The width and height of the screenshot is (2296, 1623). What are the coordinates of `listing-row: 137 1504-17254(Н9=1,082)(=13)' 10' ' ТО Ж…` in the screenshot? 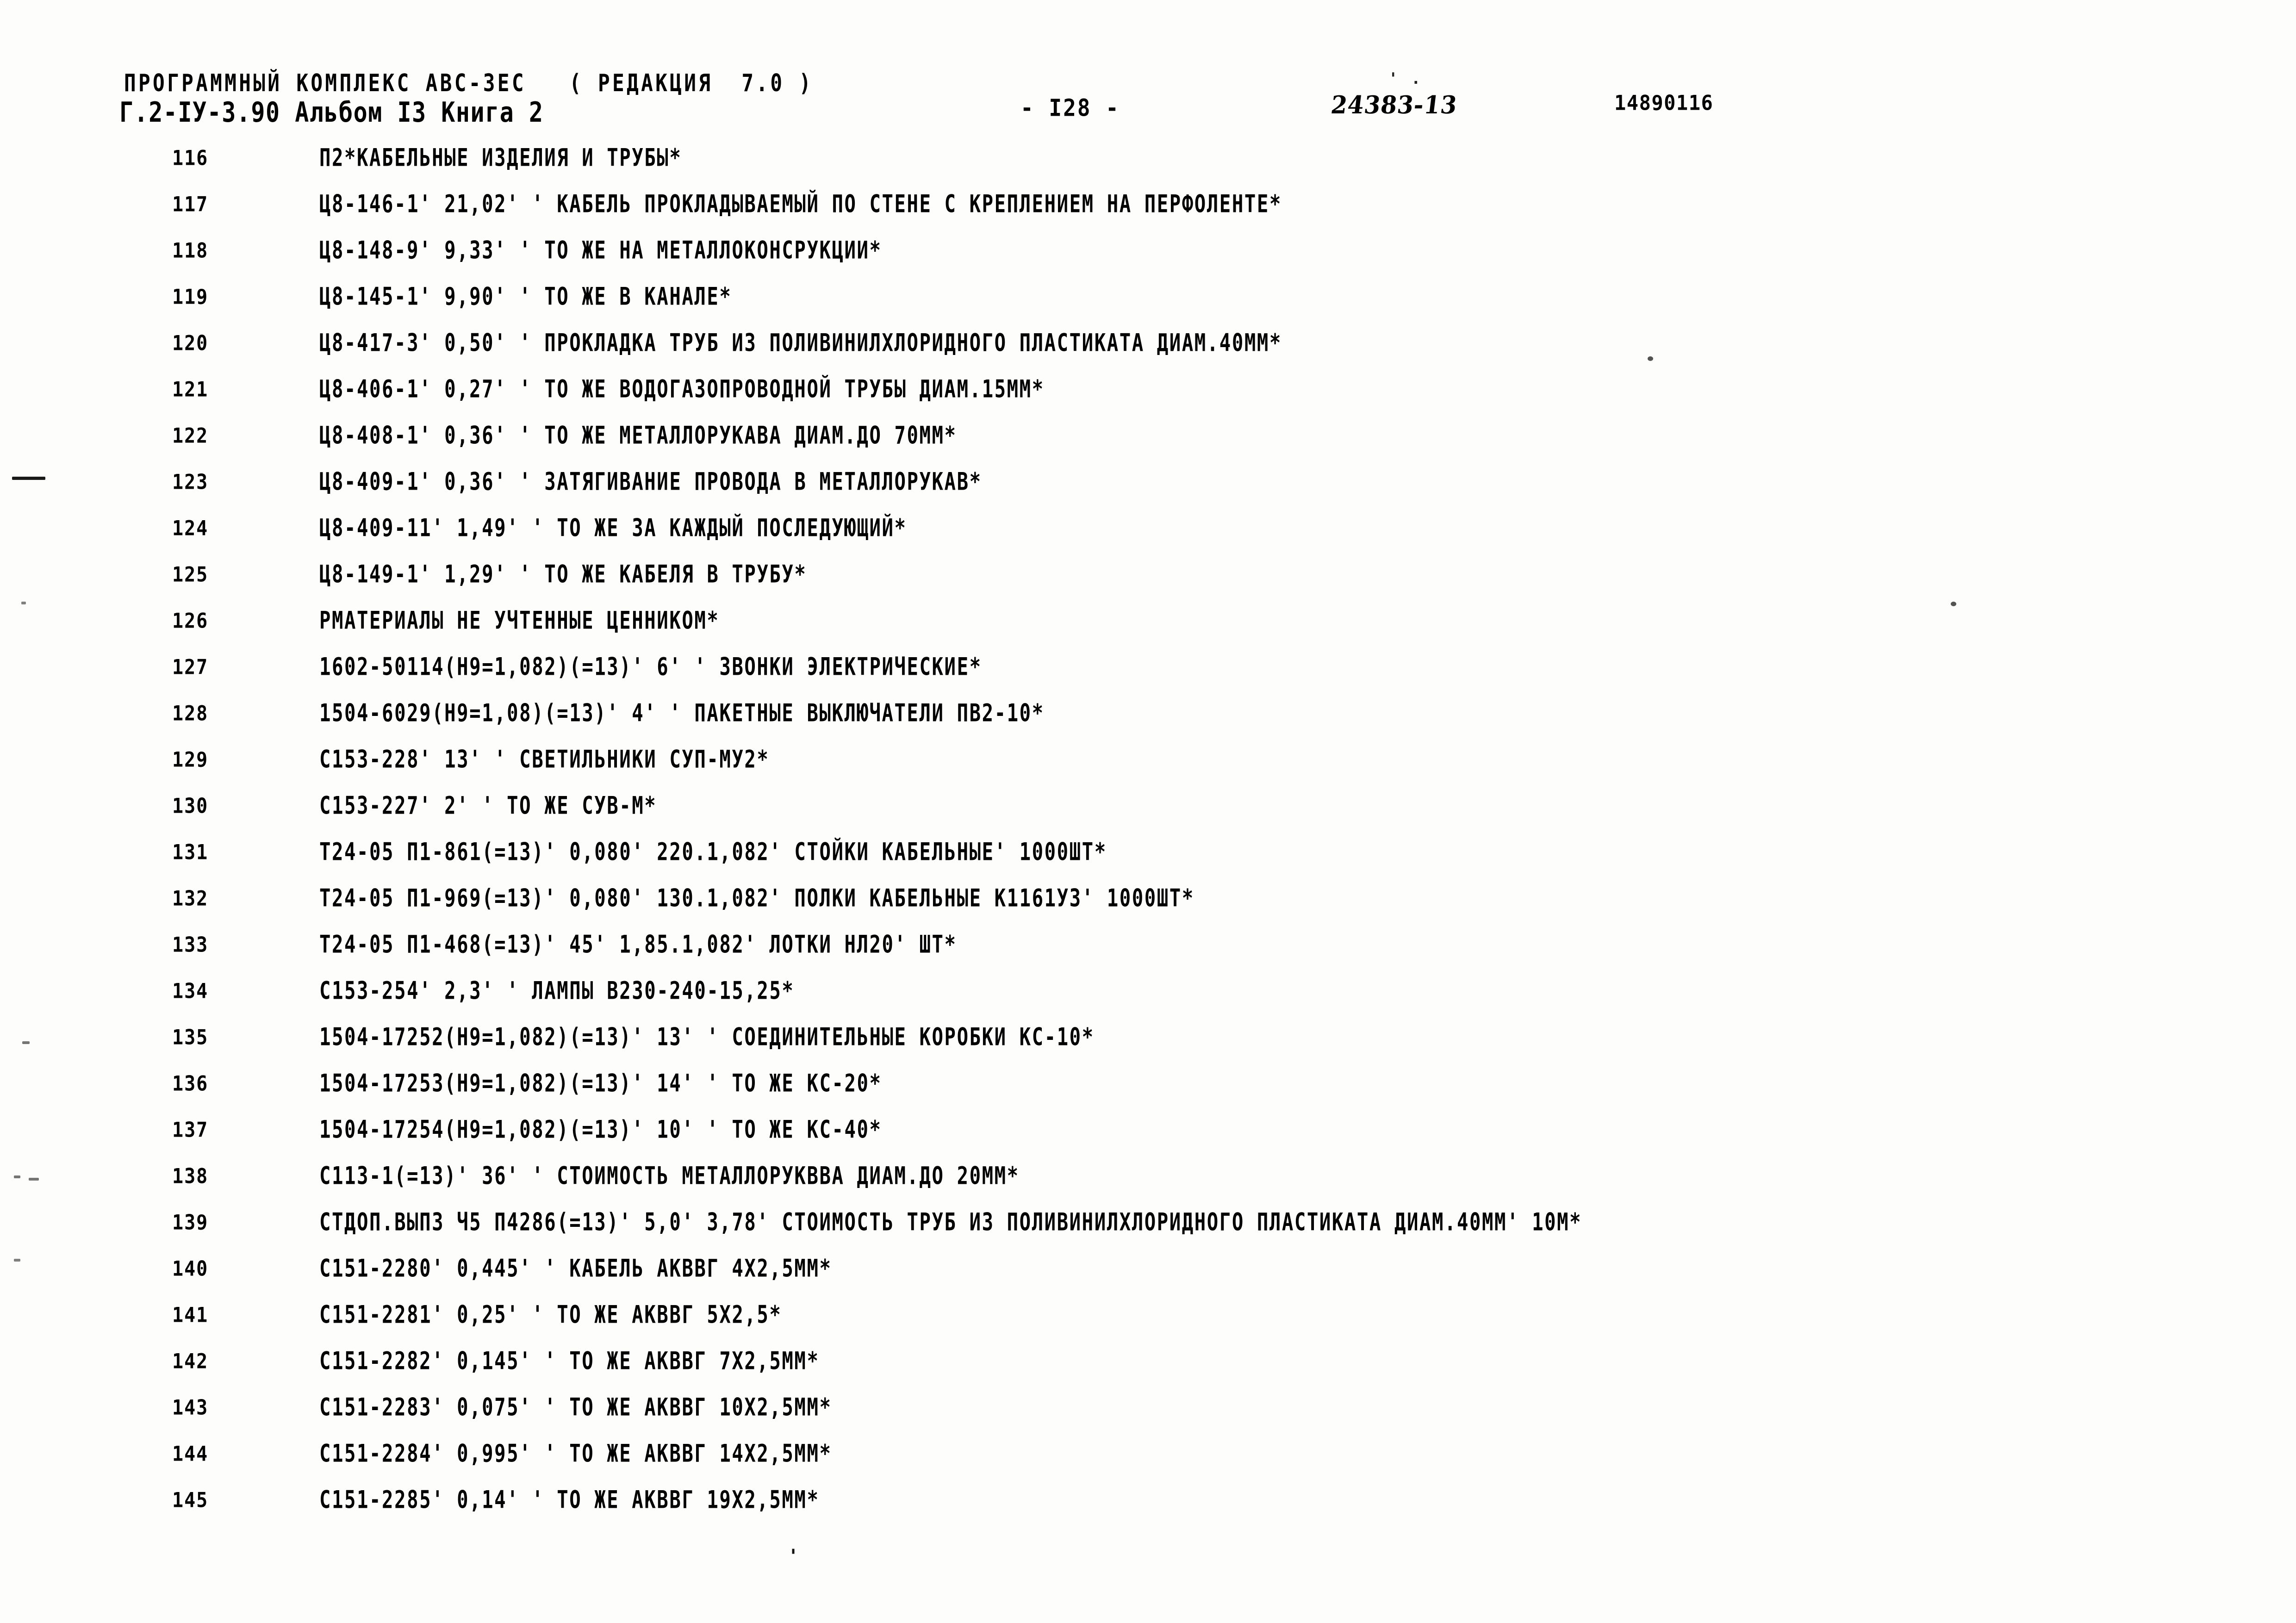 It's located at (1148, 1134).